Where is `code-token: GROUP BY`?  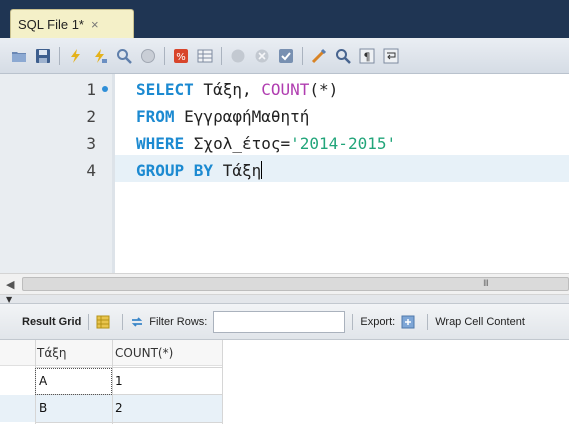
code-token: GROUP BY is located at coordinates (175, 170).